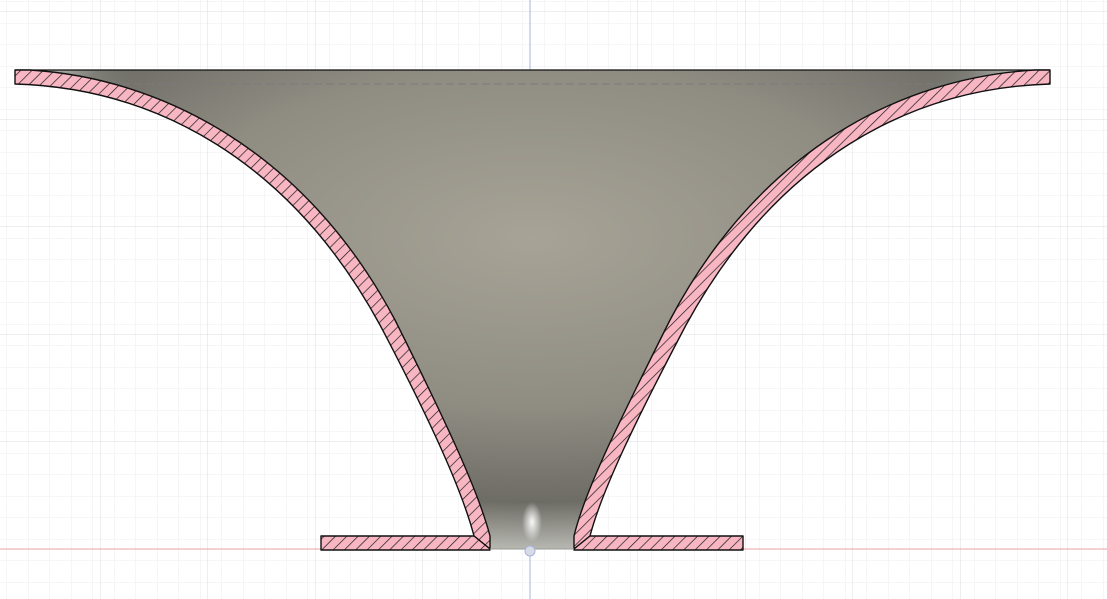 The width and height of the screenshot is (1107, 599). Describe the element at coordinates (532, 522) in the screenshot. I see `throat-highlight` at that location.